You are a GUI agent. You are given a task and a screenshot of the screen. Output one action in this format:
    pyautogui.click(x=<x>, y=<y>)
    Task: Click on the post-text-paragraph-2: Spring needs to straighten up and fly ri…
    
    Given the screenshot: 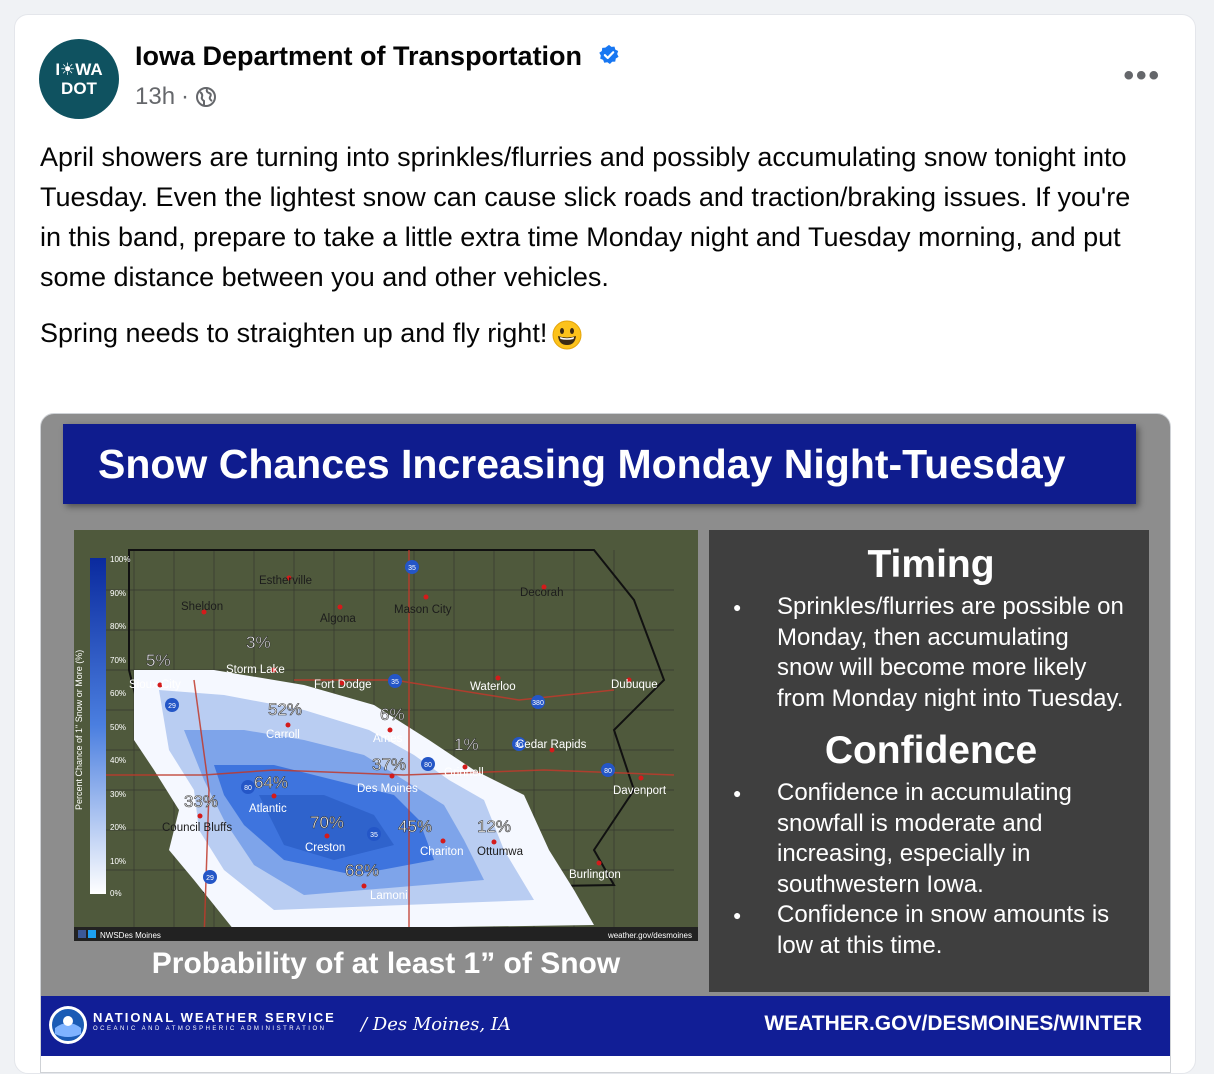 What is the action you would take?
    pyautogui.click(x=595, y=333)
    